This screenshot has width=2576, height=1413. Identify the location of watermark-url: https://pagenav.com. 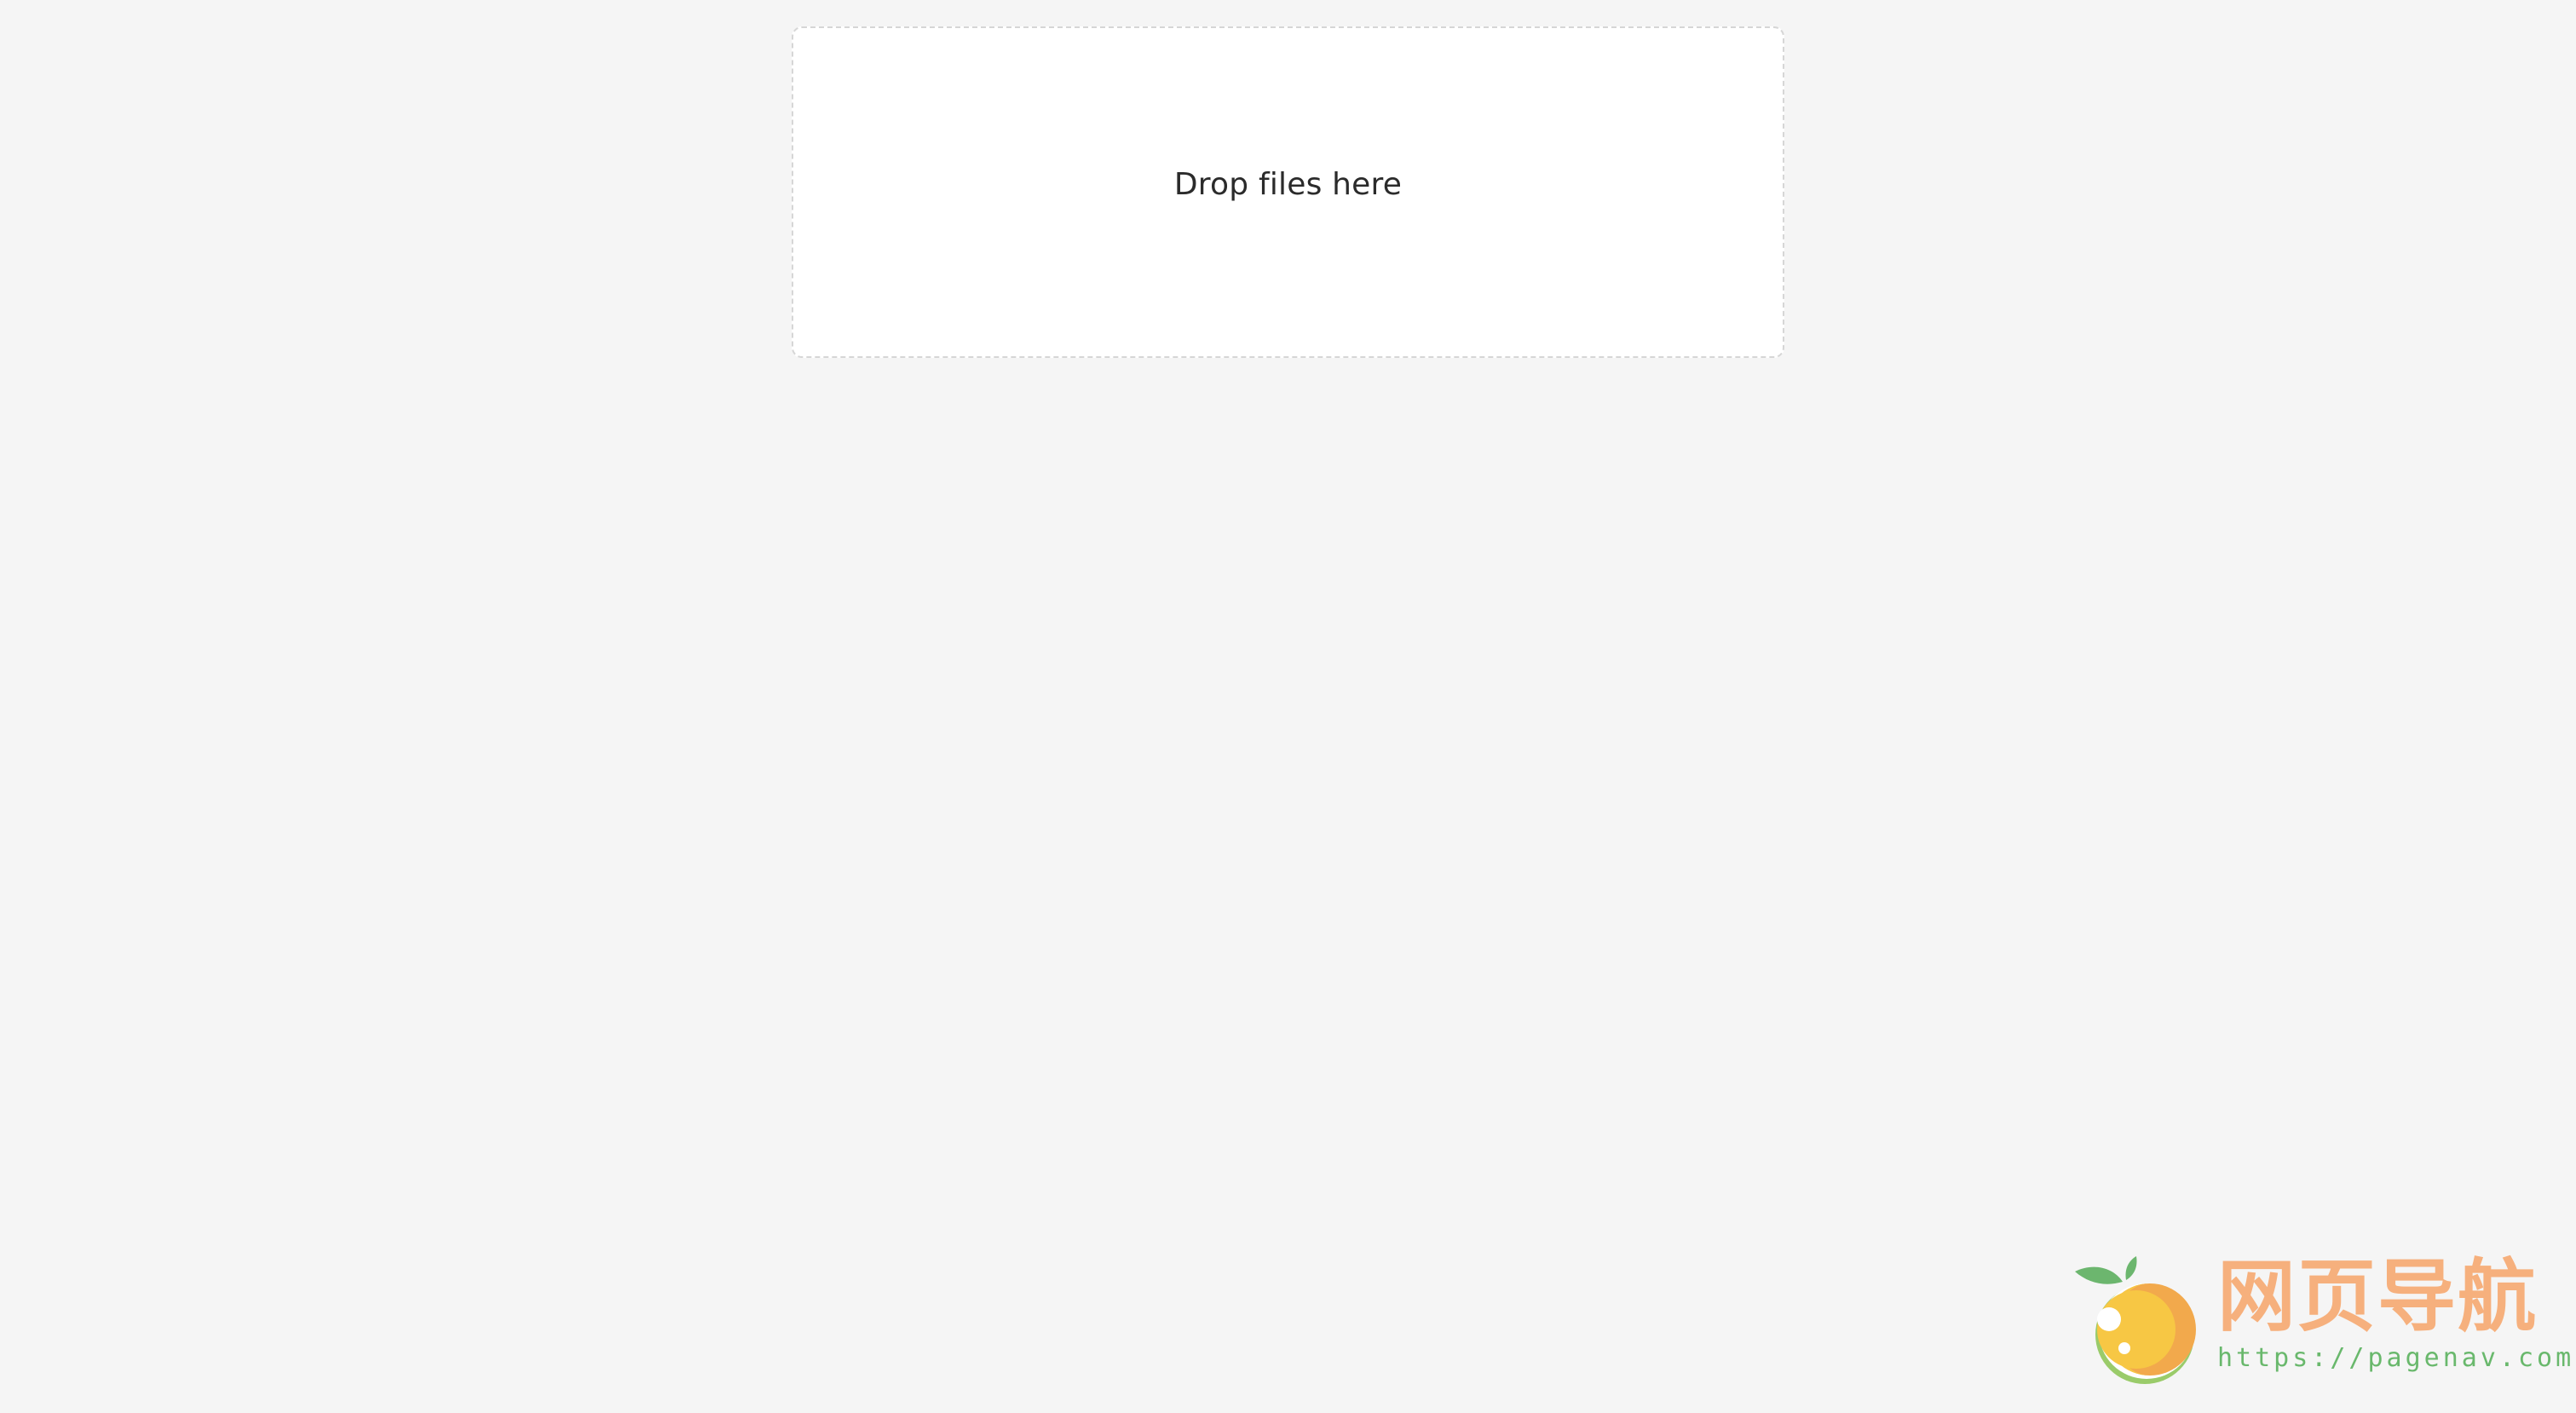
(2396, 1358).